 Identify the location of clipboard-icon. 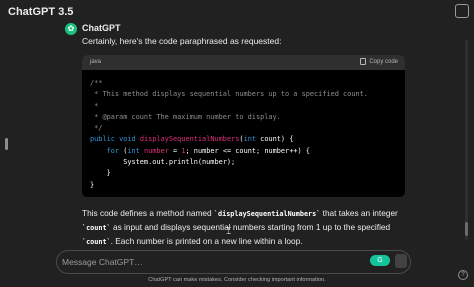
(363, 61).